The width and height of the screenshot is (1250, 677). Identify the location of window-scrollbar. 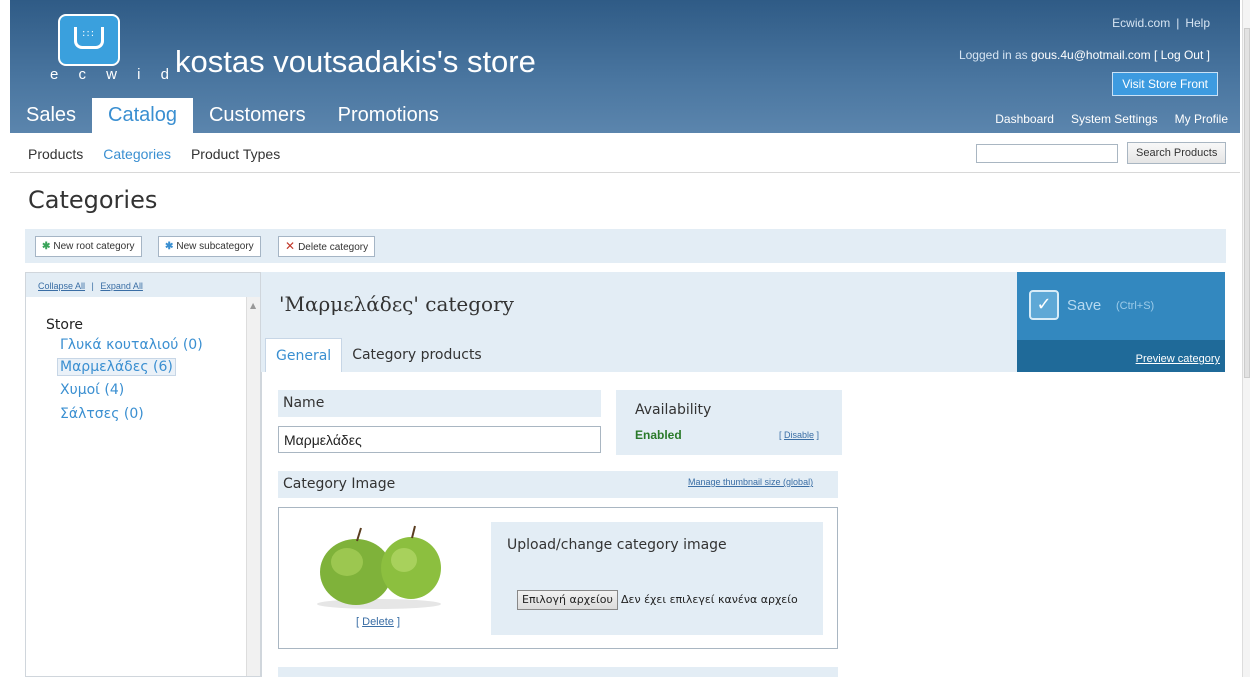
(1246, 338).